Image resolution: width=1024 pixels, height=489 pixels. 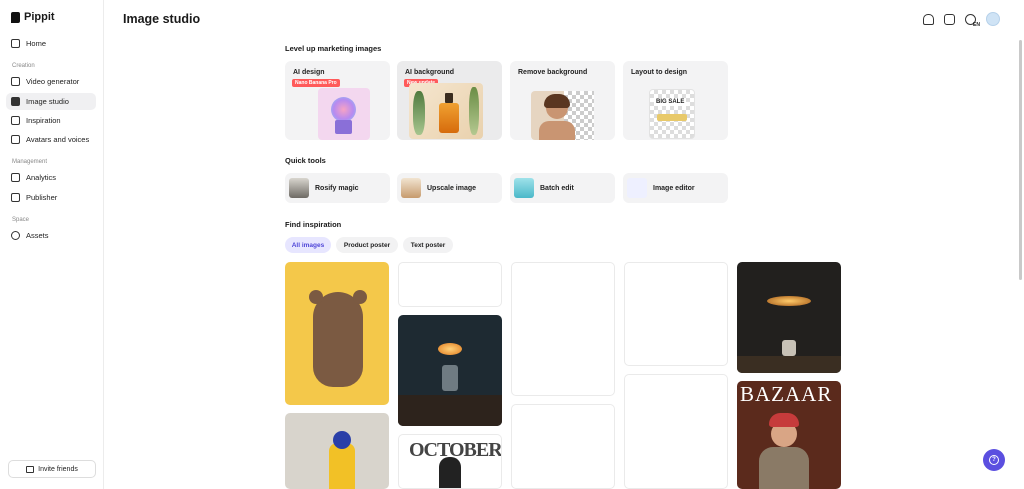 I want to click on sidebar-item-label: Video generator, so click(x=53, y=81).